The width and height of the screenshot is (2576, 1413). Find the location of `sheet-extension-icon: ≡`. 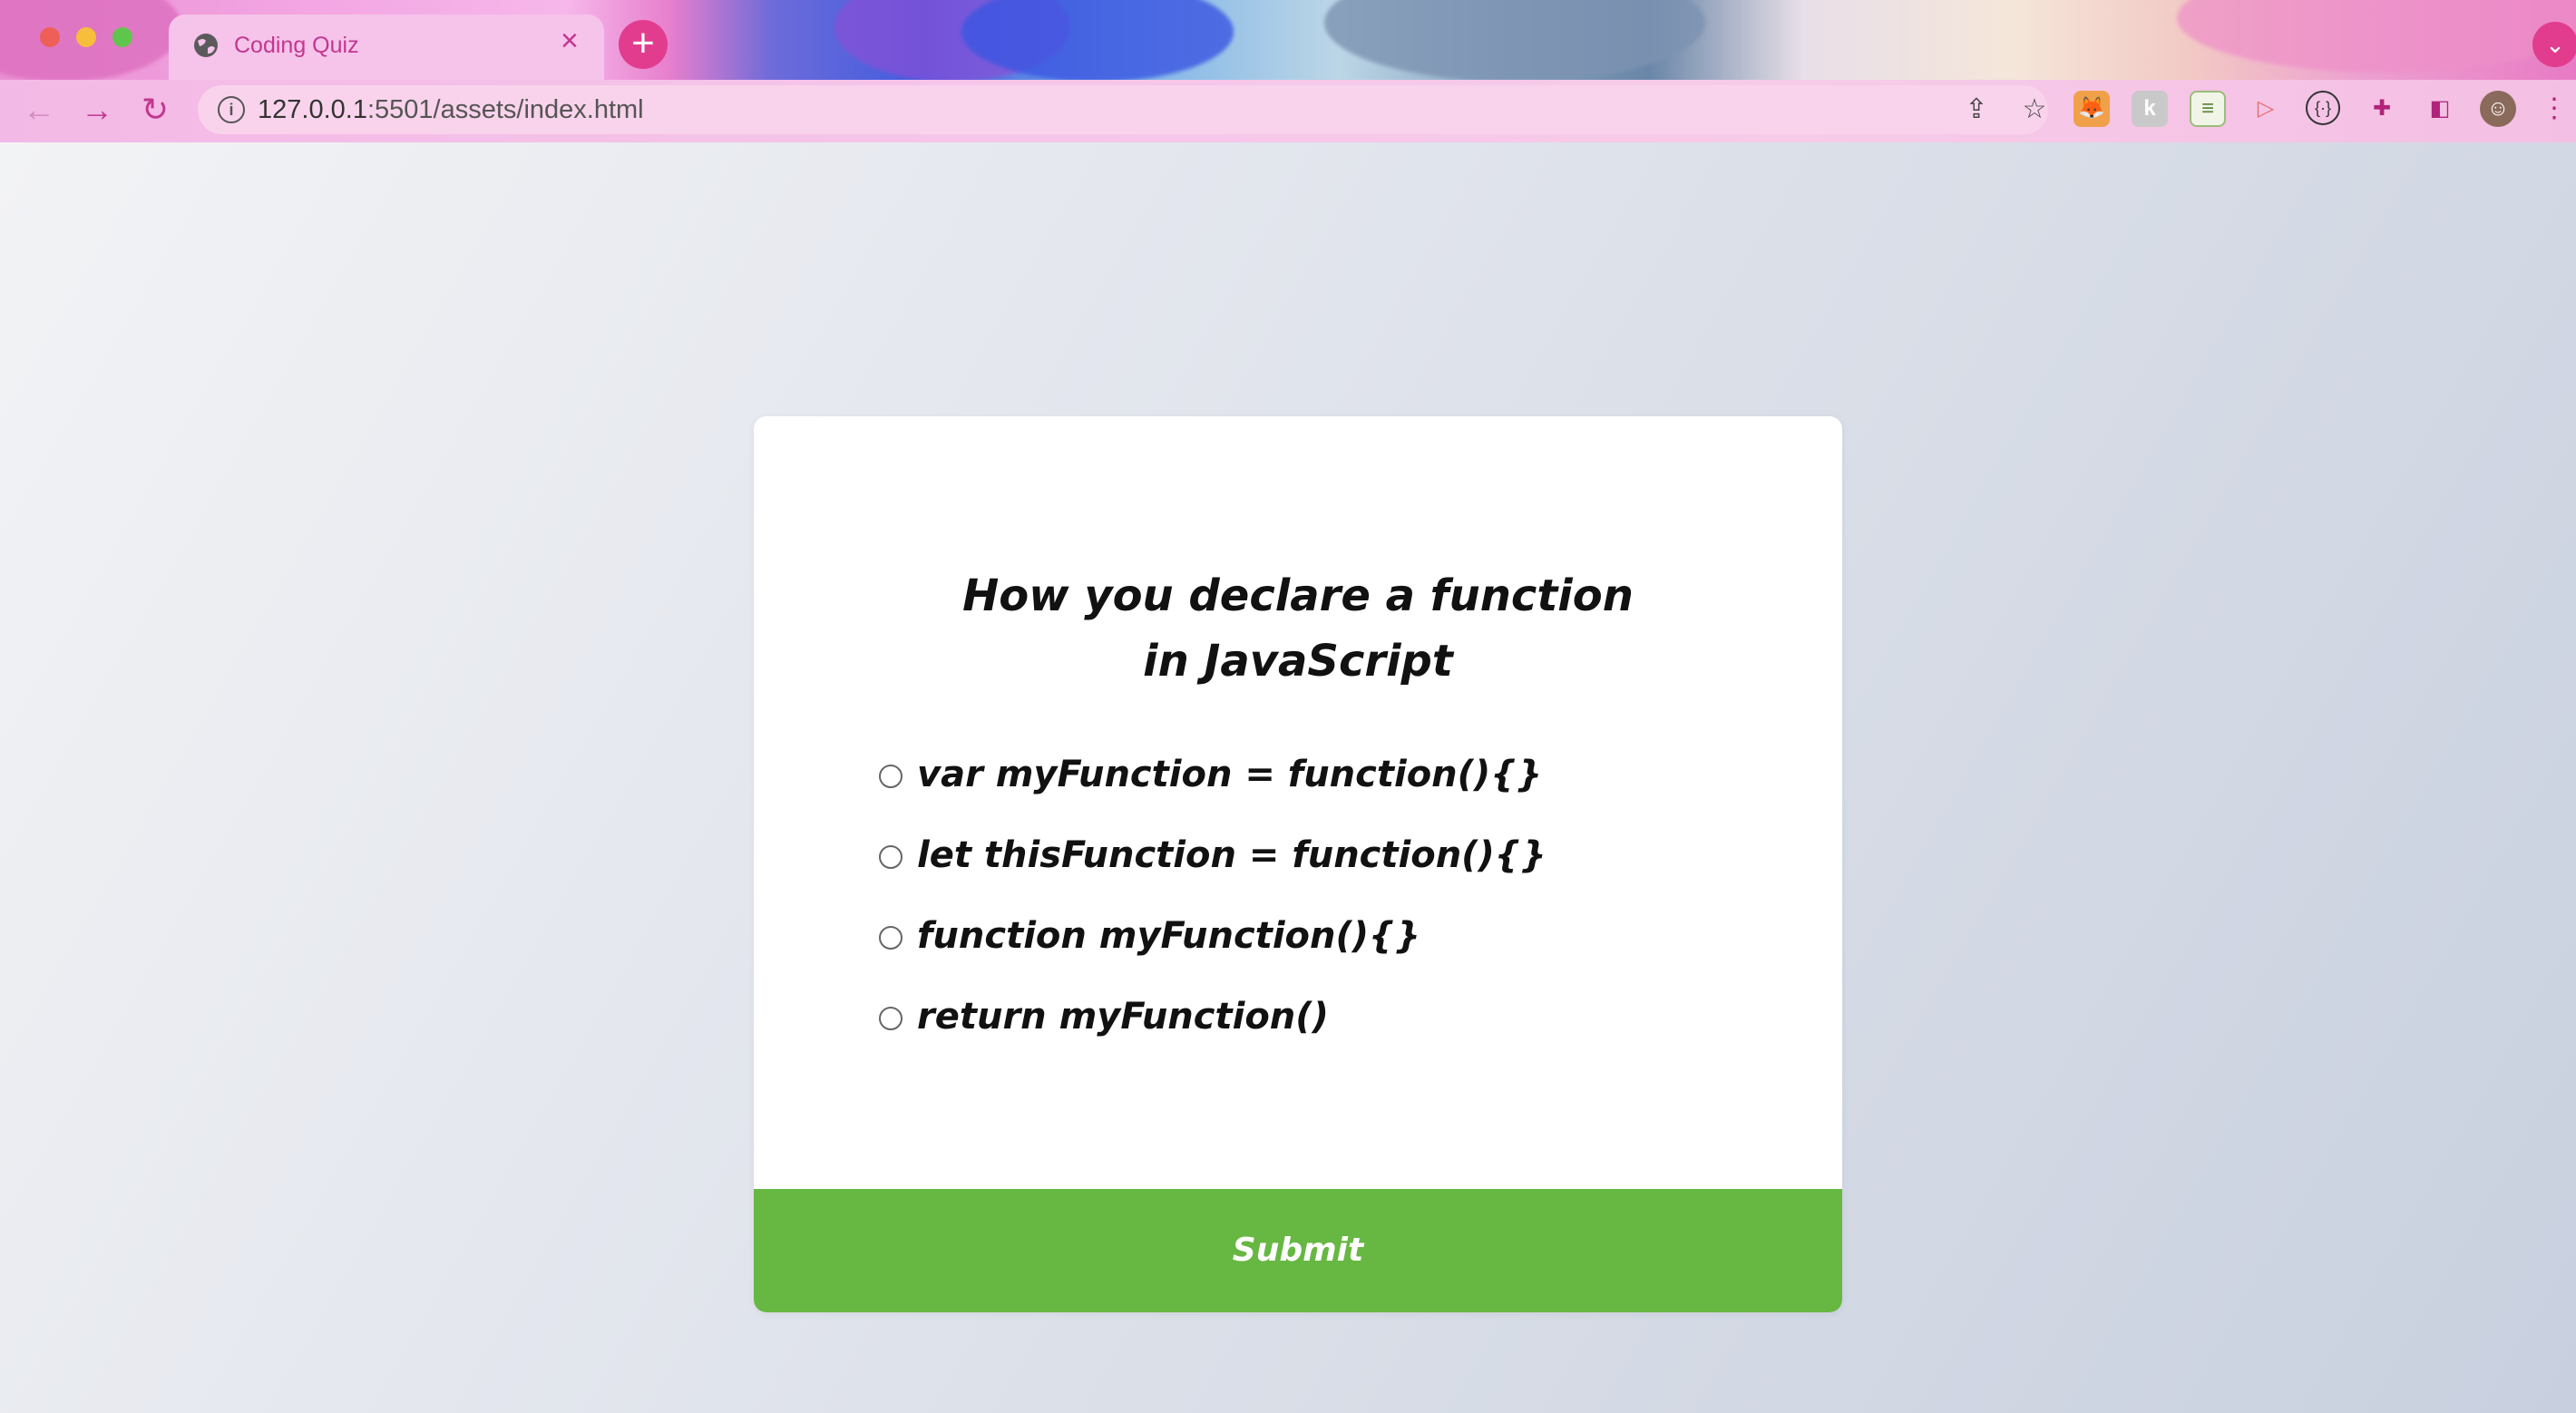

sheet-extension-icon: ≡ is located at coordinates (2208, 109).